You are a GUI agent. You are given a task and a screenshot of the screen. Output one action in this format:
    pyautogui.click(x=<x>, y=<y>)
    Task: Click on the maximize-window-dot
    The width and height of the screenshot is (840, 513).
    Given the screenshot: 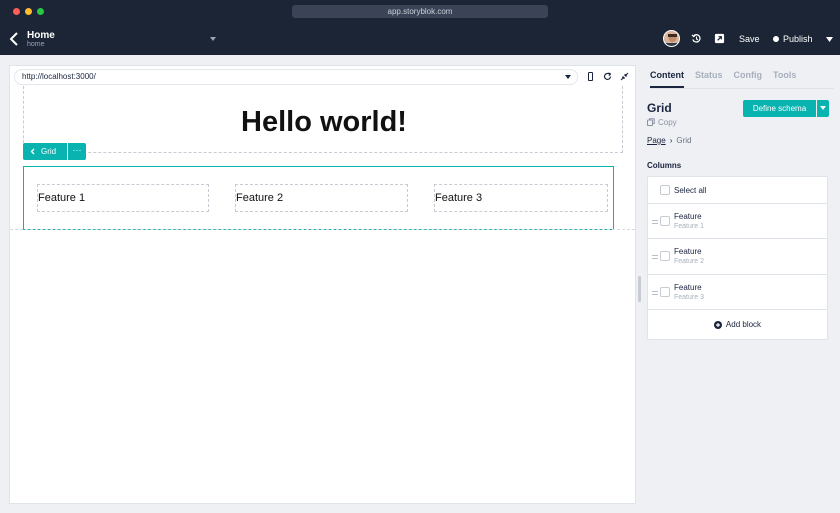 What is the action you would take?
    pyautogui.click(x=40, y=11)
    